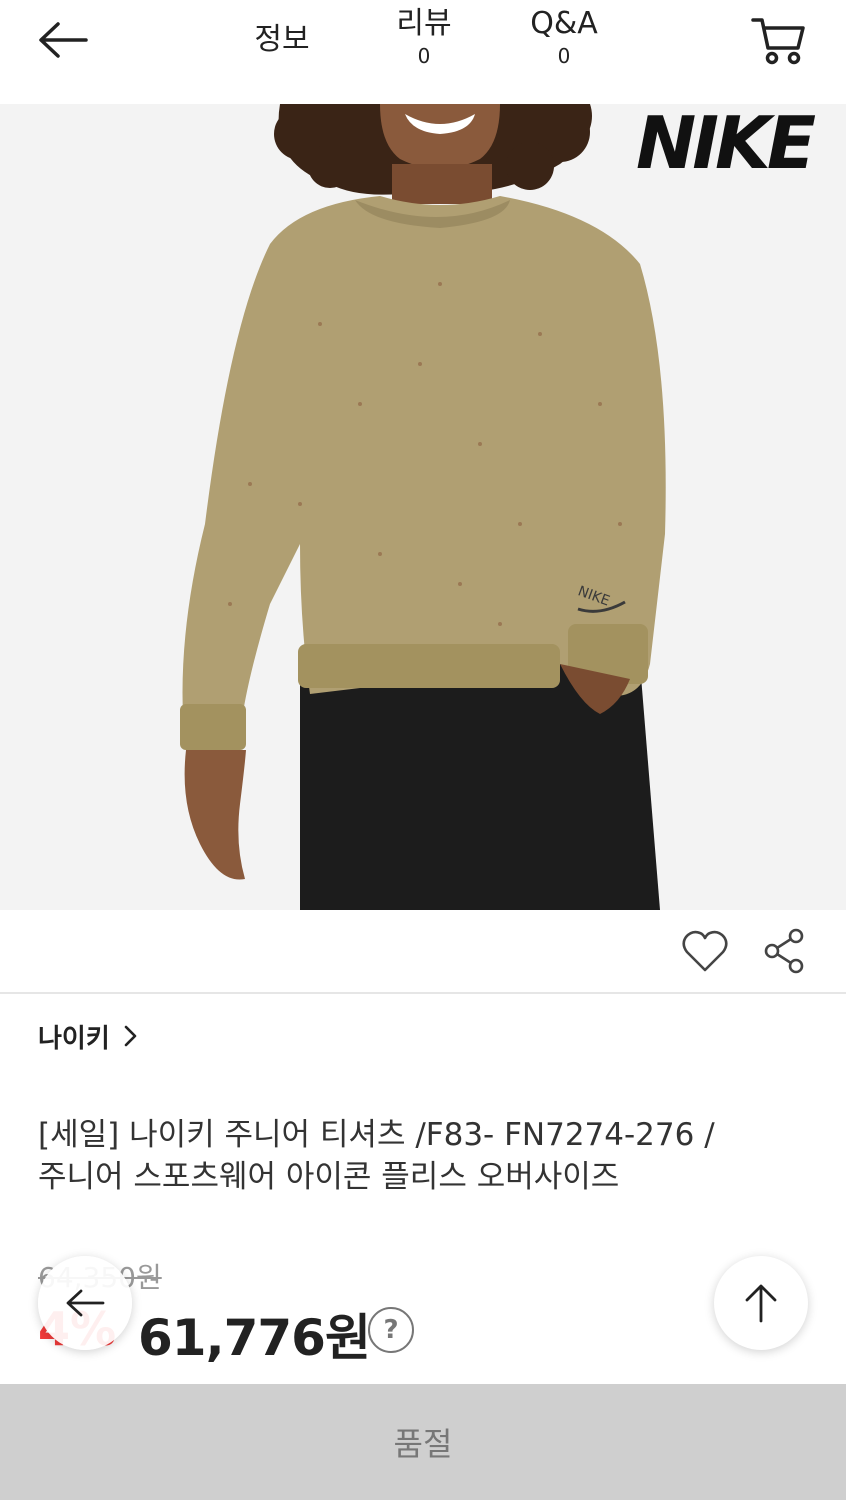 The image size is (846, 1500). I want to click on brand-name: 나이키, so click(74, 1038).